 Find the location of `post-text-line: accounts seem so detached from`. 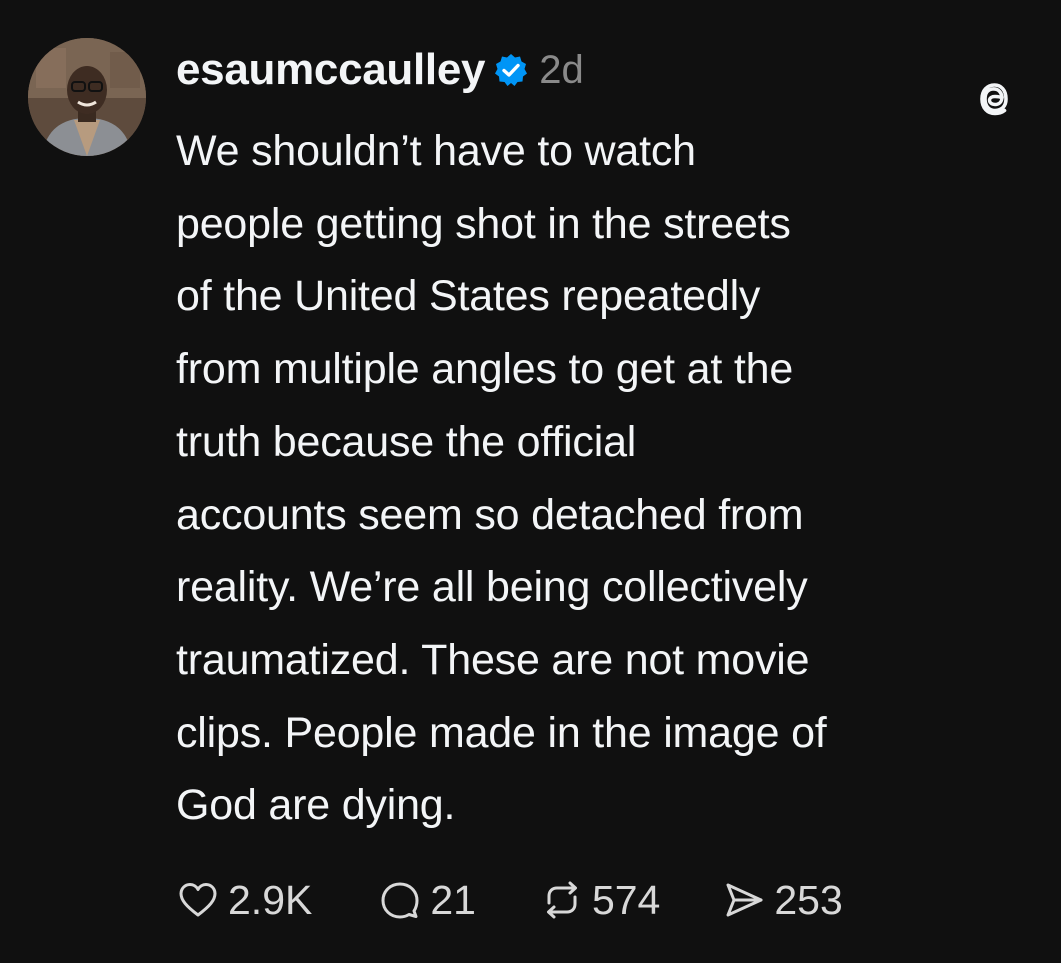

post-text-line: accounts seem so detached from is located at coordinates (490, 514).